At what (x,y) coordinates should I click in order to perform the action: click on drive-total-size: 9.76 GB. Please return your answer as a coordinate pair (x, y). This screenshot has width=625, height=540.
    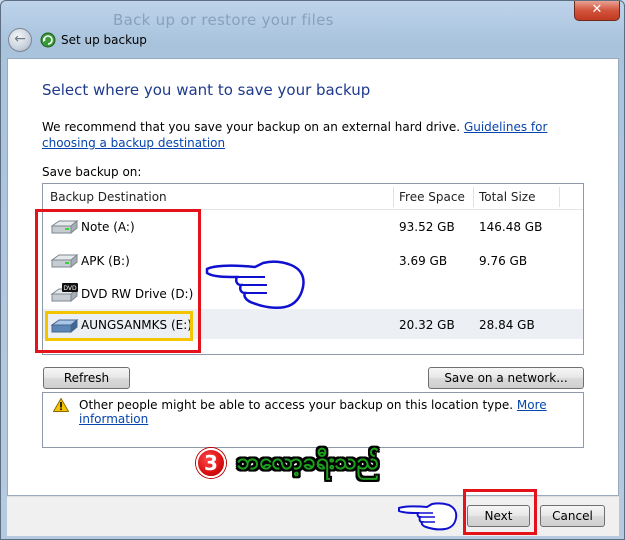
    Looking at the image, I should click on (503, 261).